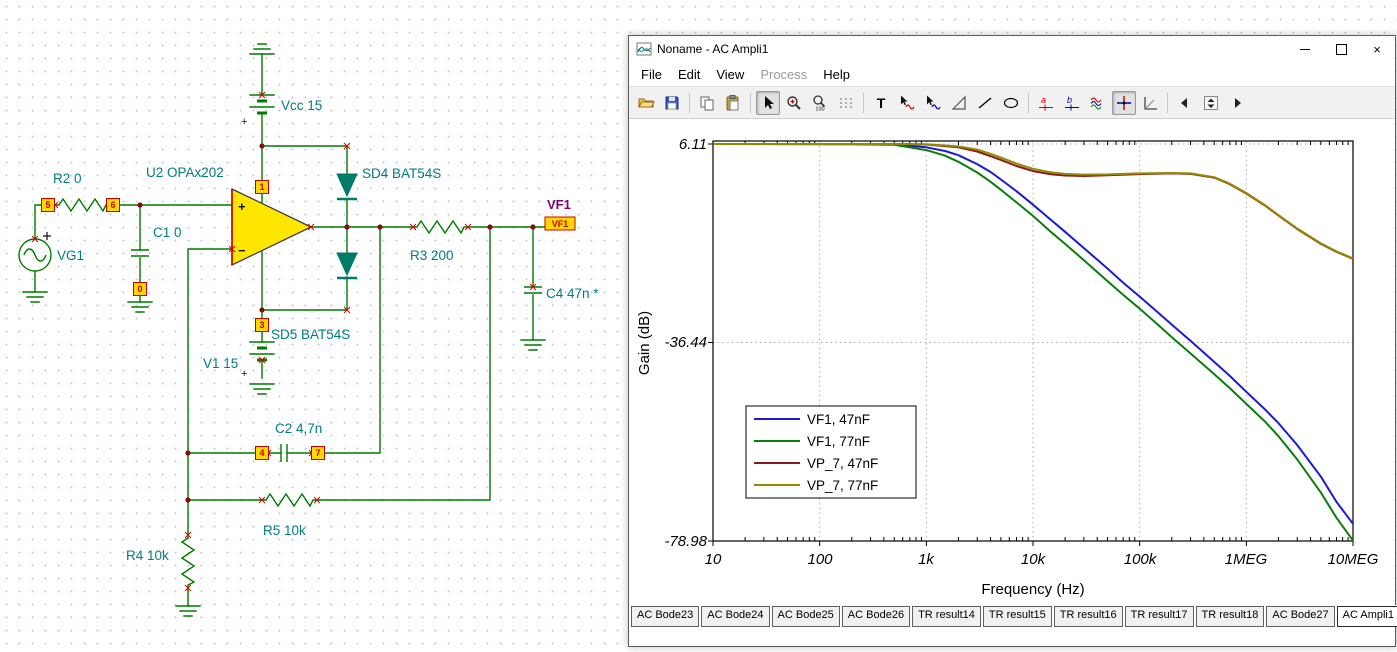 Image resolution: width=1397 pixels, height=652 pixels. Describe the element at coordinates (440, 227) in the screenshot. I see `resistor-r3` at that location.